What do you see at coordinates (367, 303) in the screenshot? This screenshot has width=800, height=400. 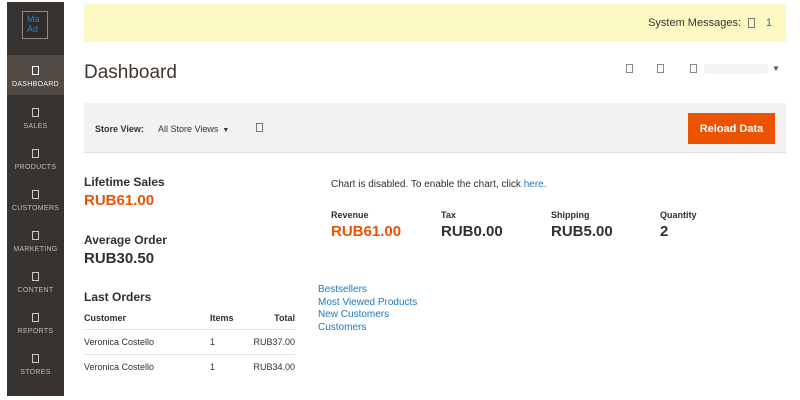 I see `tab-most-viewed-products: Most Viewed Products` at bounding box center [367, 303].